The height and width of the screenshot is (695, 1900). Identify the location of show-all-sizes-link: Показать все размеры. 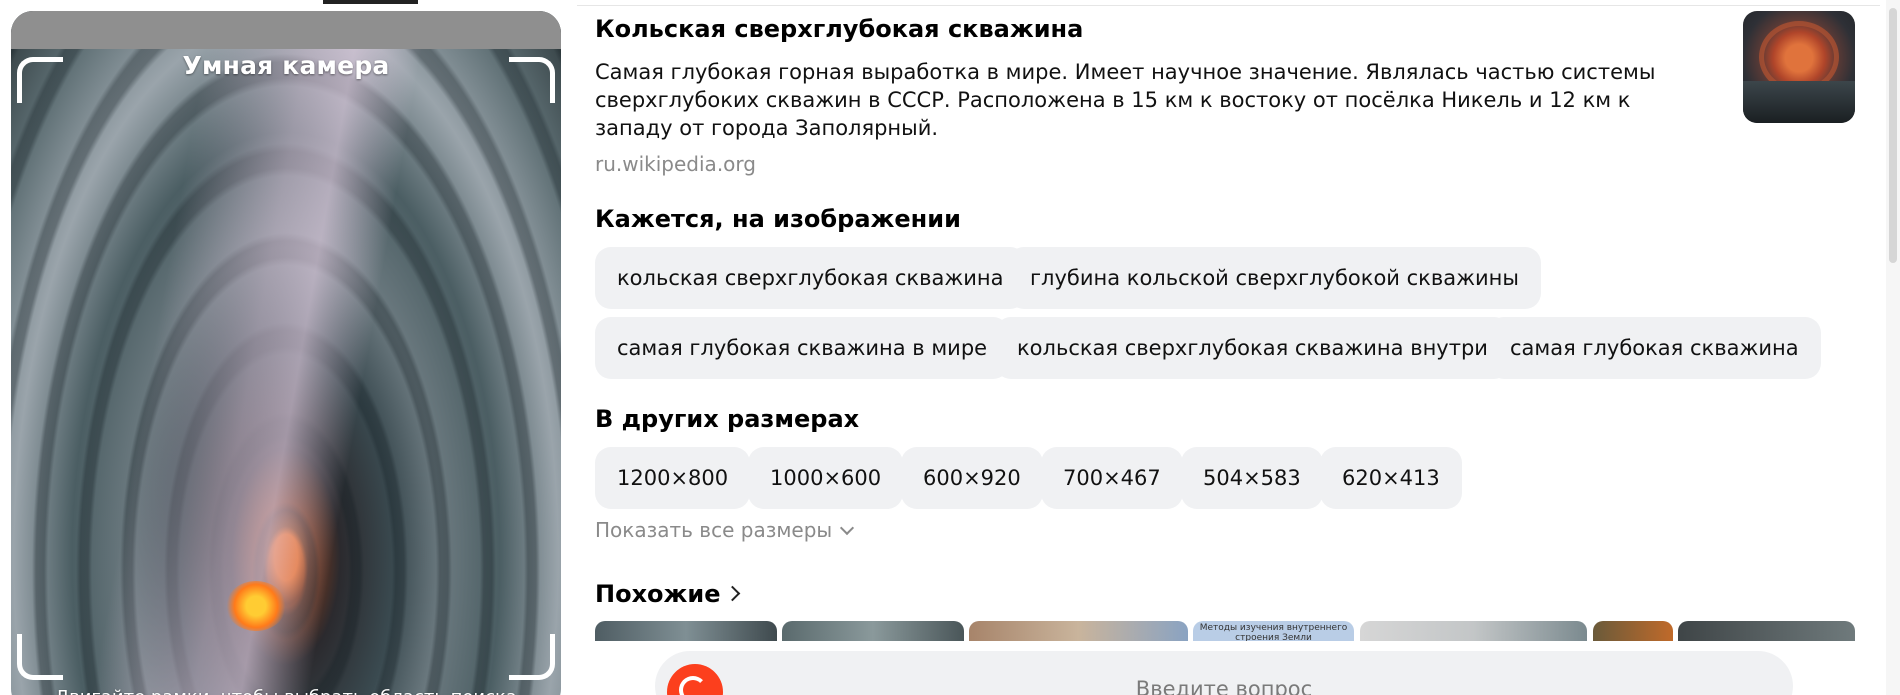
(725, 530).